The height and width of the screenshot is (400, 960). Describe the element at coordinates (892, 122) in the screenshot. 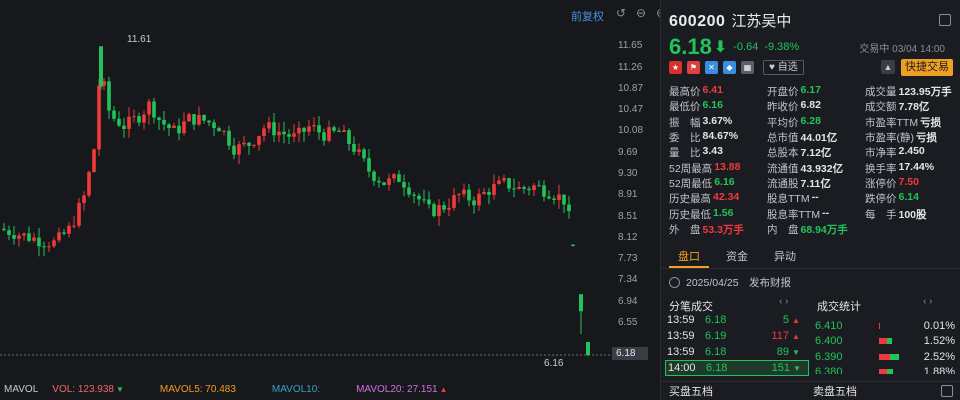

I see `quote-label: 市盈率TTM` at that location.